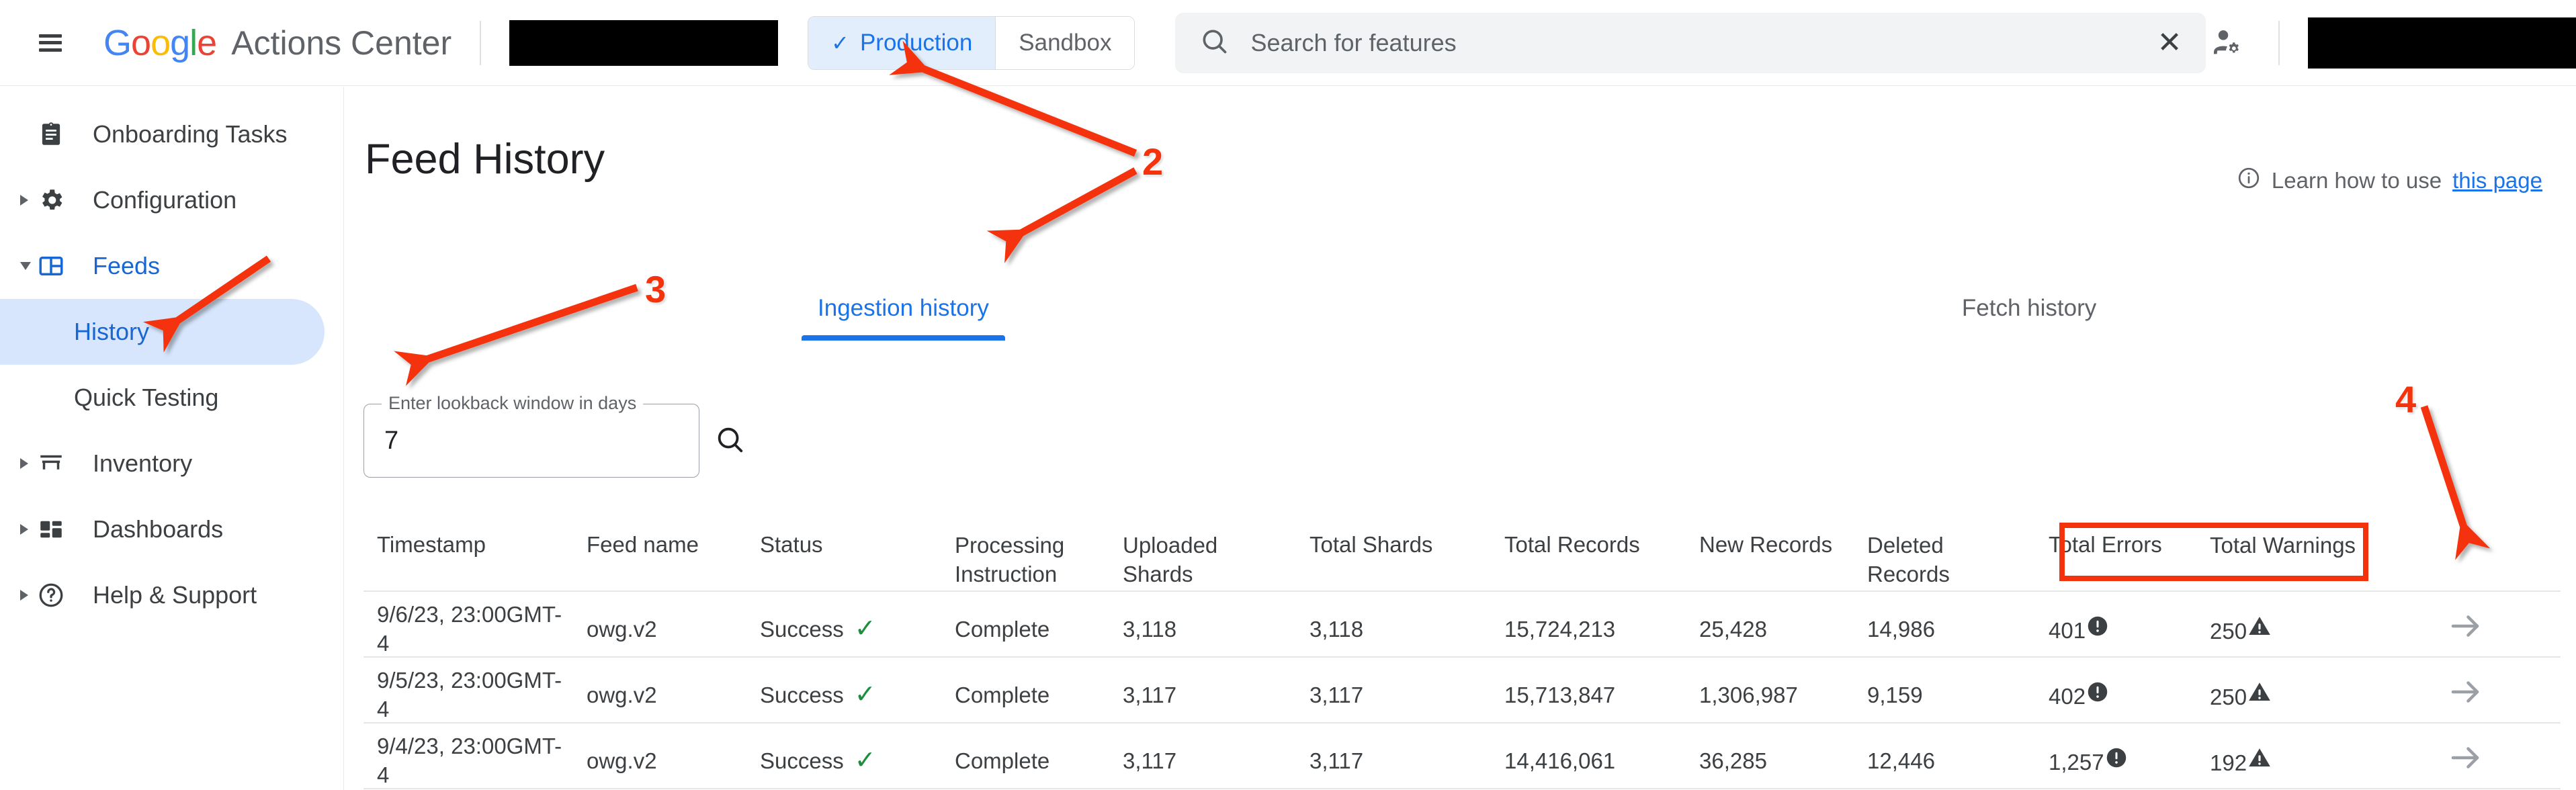 The width and height of the screenshot is (2576, 790). What do you see at coordinates (2029, 318) in the screenshot?
I see `tab-fetch-history: Fetch history` at bounding box center [2029, 318].